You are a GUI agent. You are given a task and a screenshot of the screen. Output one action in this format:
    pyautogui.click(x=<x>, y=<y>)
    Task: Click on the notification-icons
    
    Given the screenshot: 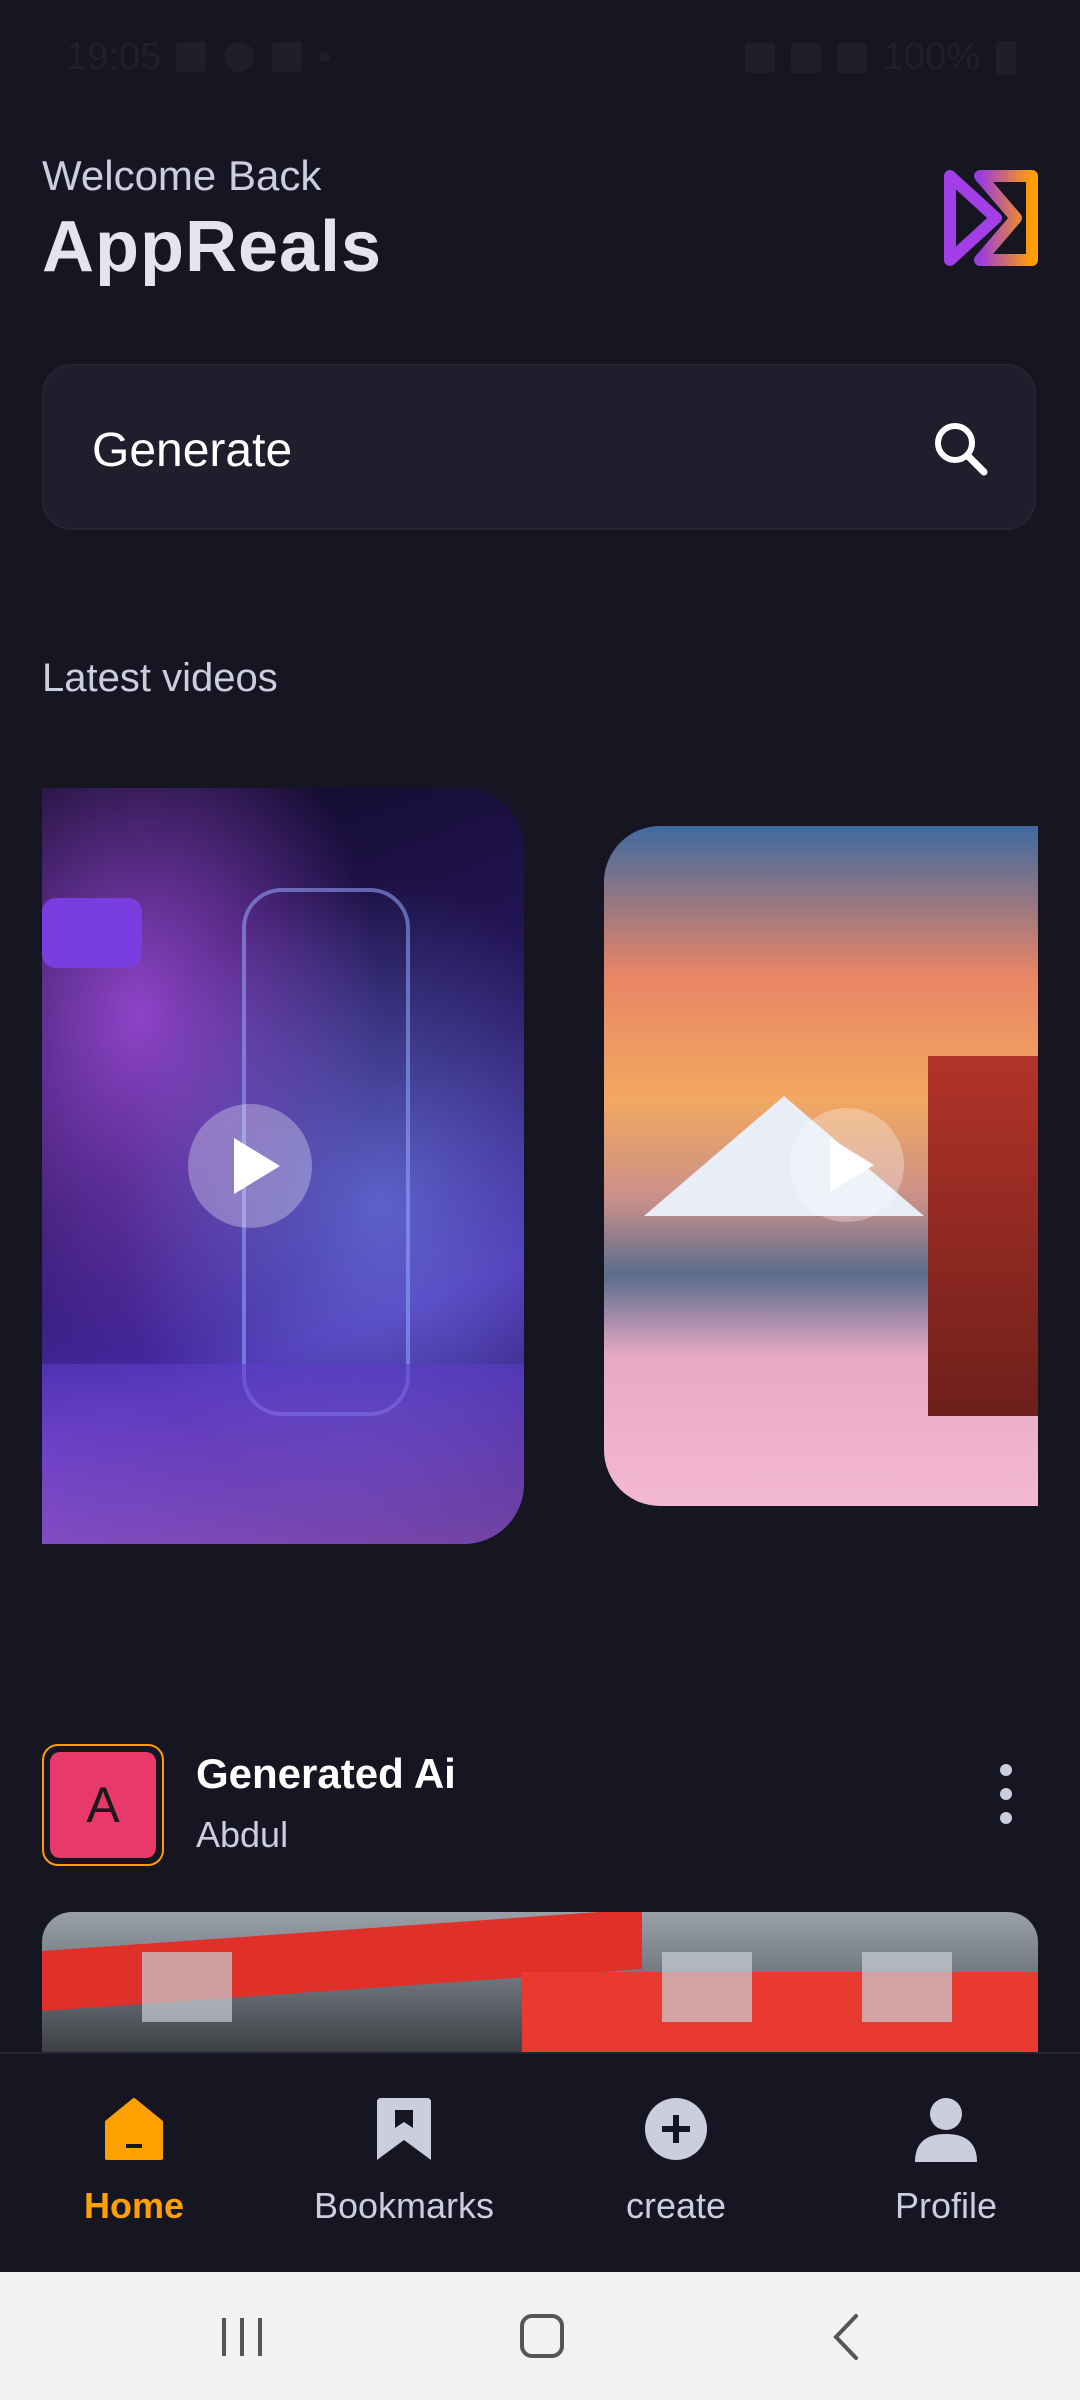 What is the action you would take?
    pyautogui.click(x=253, y=57)
    